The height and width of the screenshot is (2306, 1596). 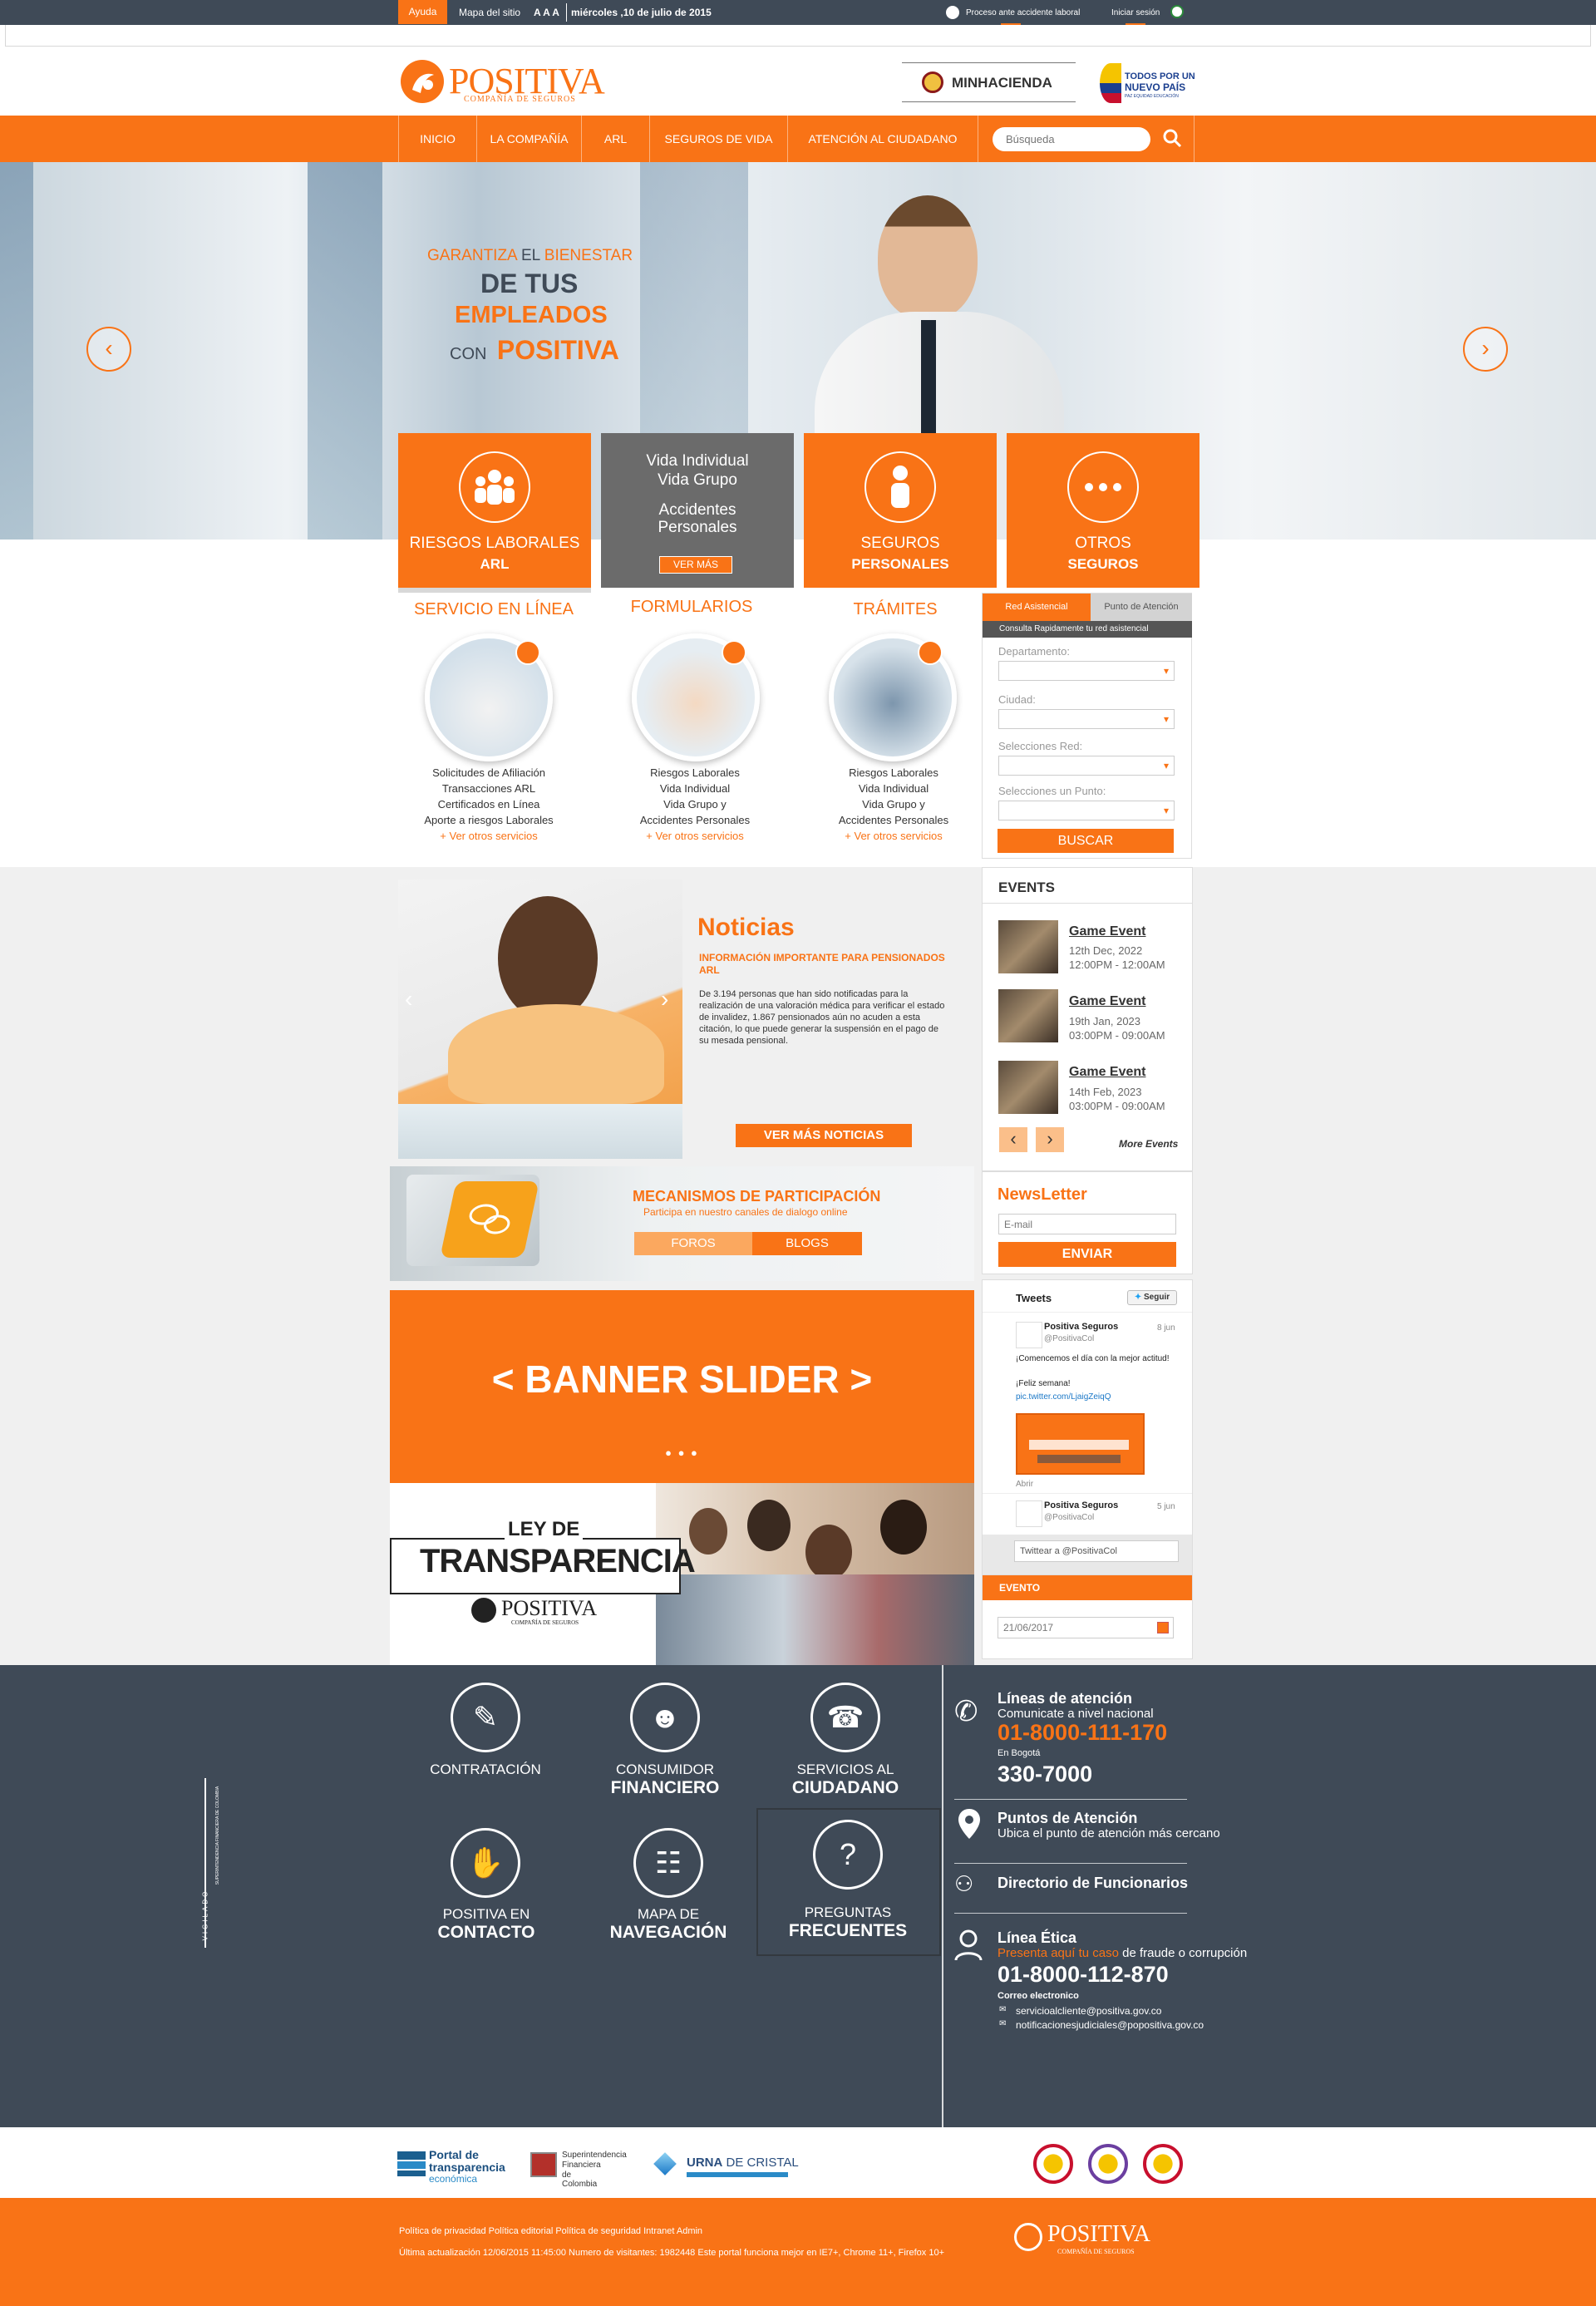 What do you see at coordinates (1082, 1733) in the screenshot?
I see `national-phone-number: 01-8000-111-170` at bounding box center [1082, 1733].